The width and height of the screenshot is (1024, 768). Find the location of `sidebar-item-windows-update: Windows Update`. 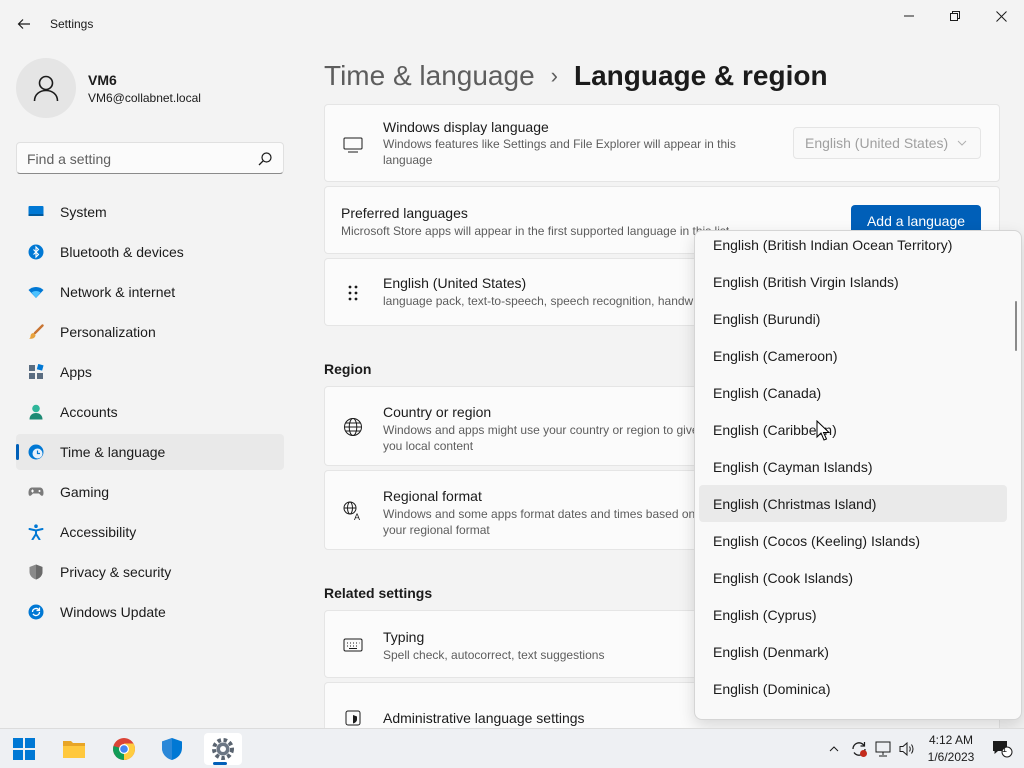

sidebar-item-windows-update: Windows Update is located at coordinates (150, 612).